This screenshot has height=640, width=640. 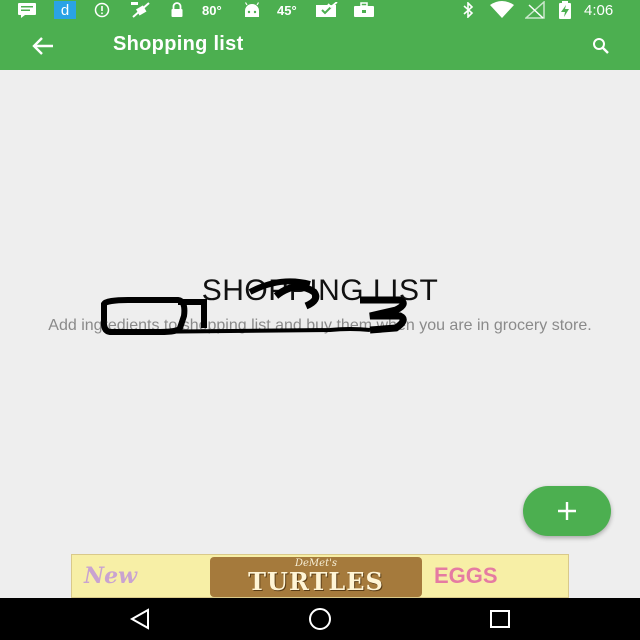 I want to click on message-icon, so click(x=27, y=10).